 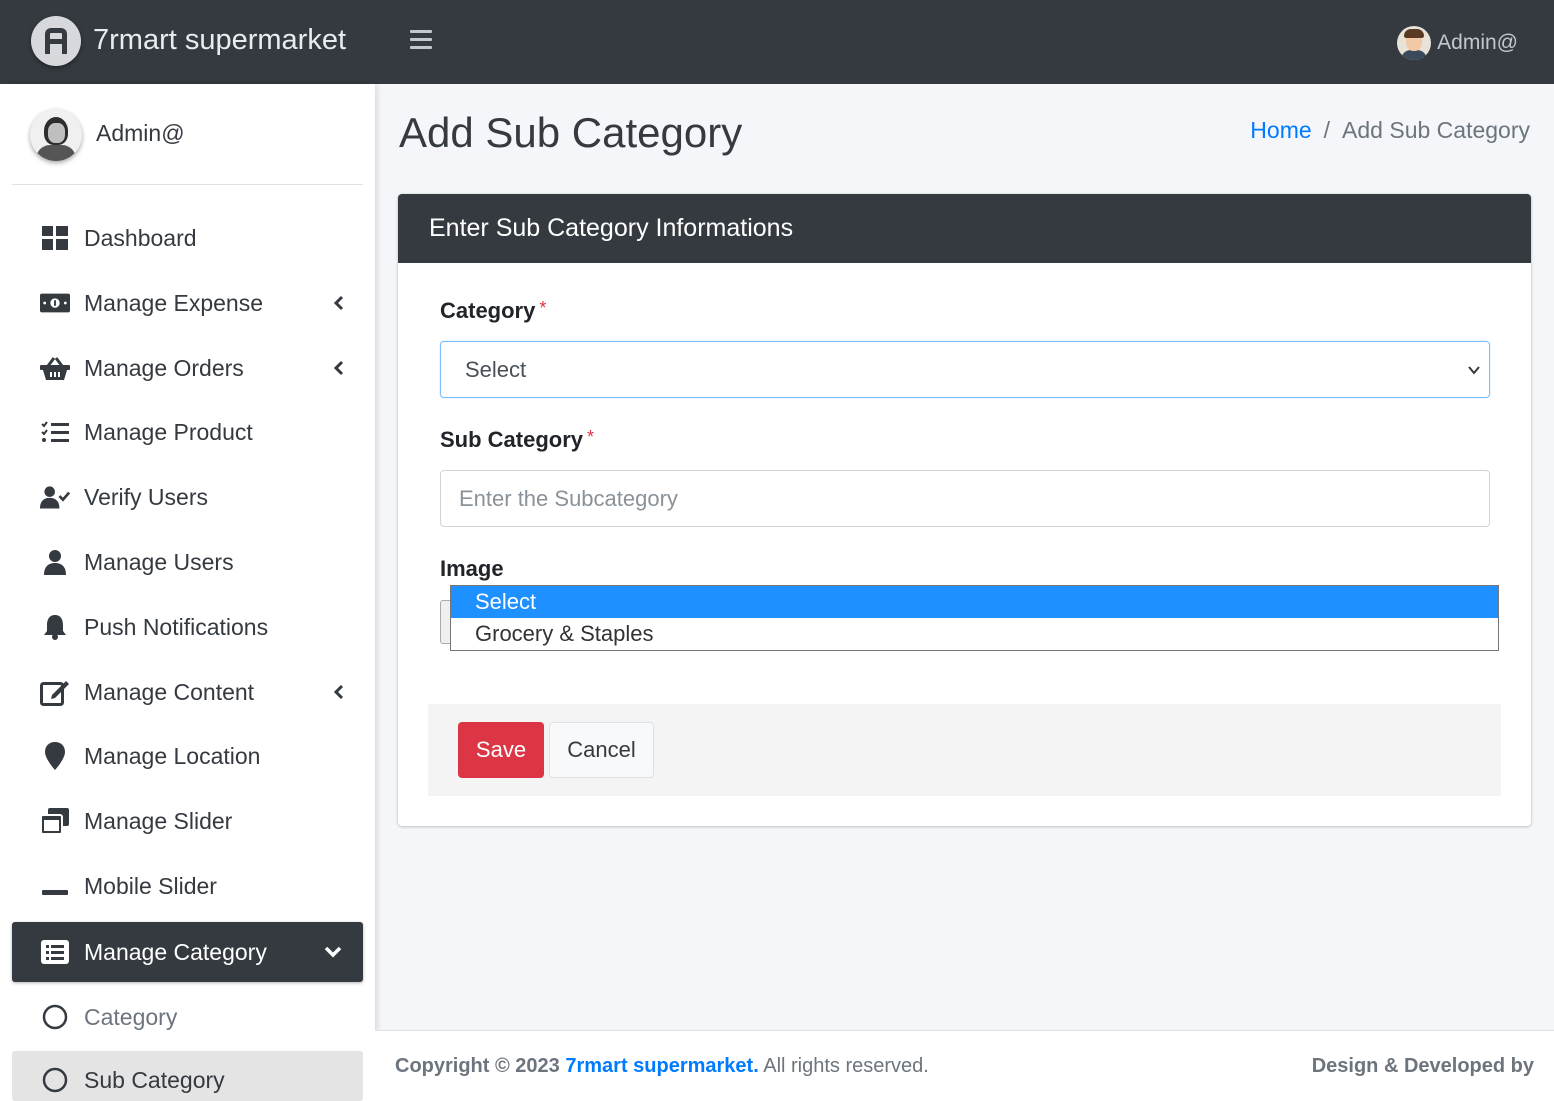 I want to click on dashboard-icon, so click(x=55, y=238).